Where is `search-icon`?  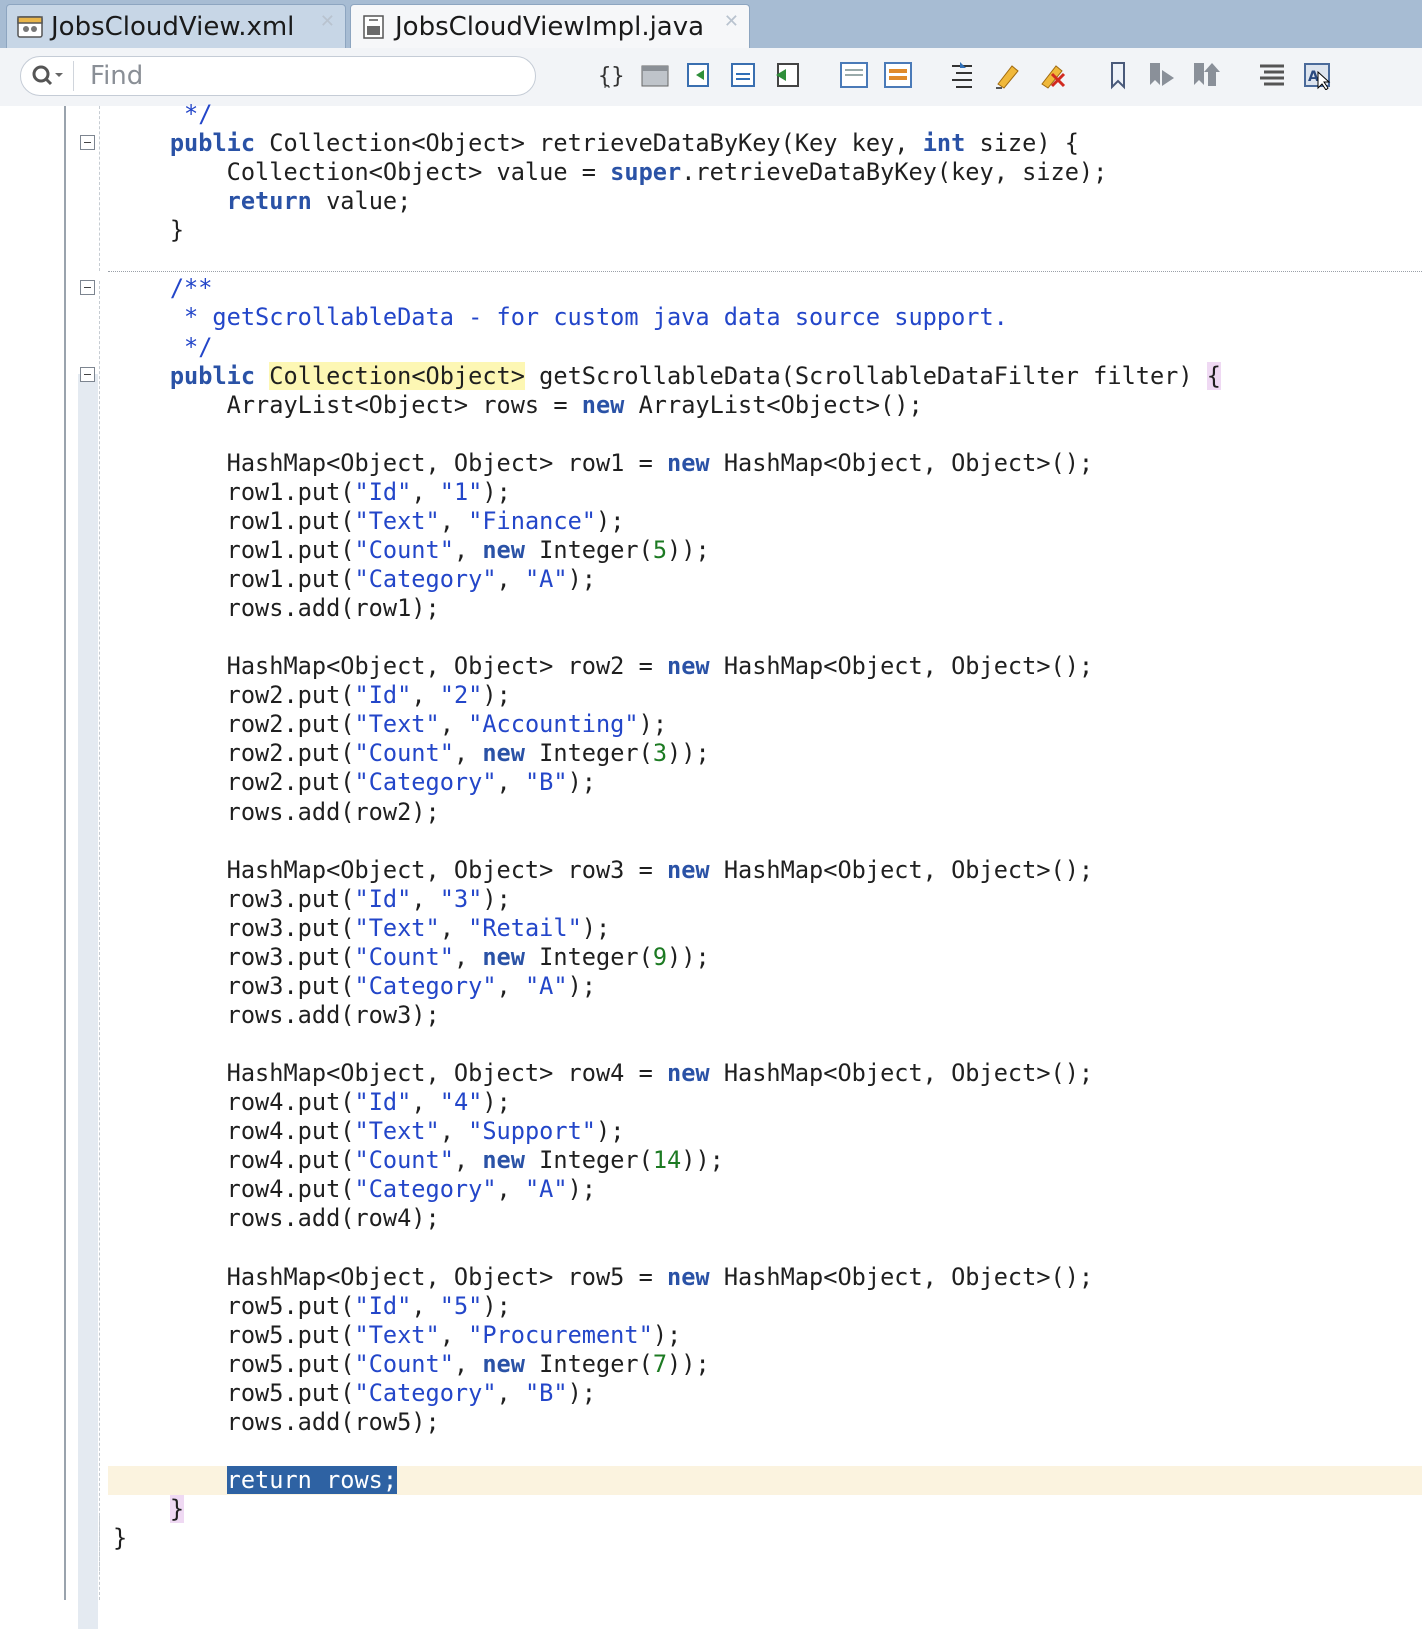
search-icon is located at coordinates (47, 76).